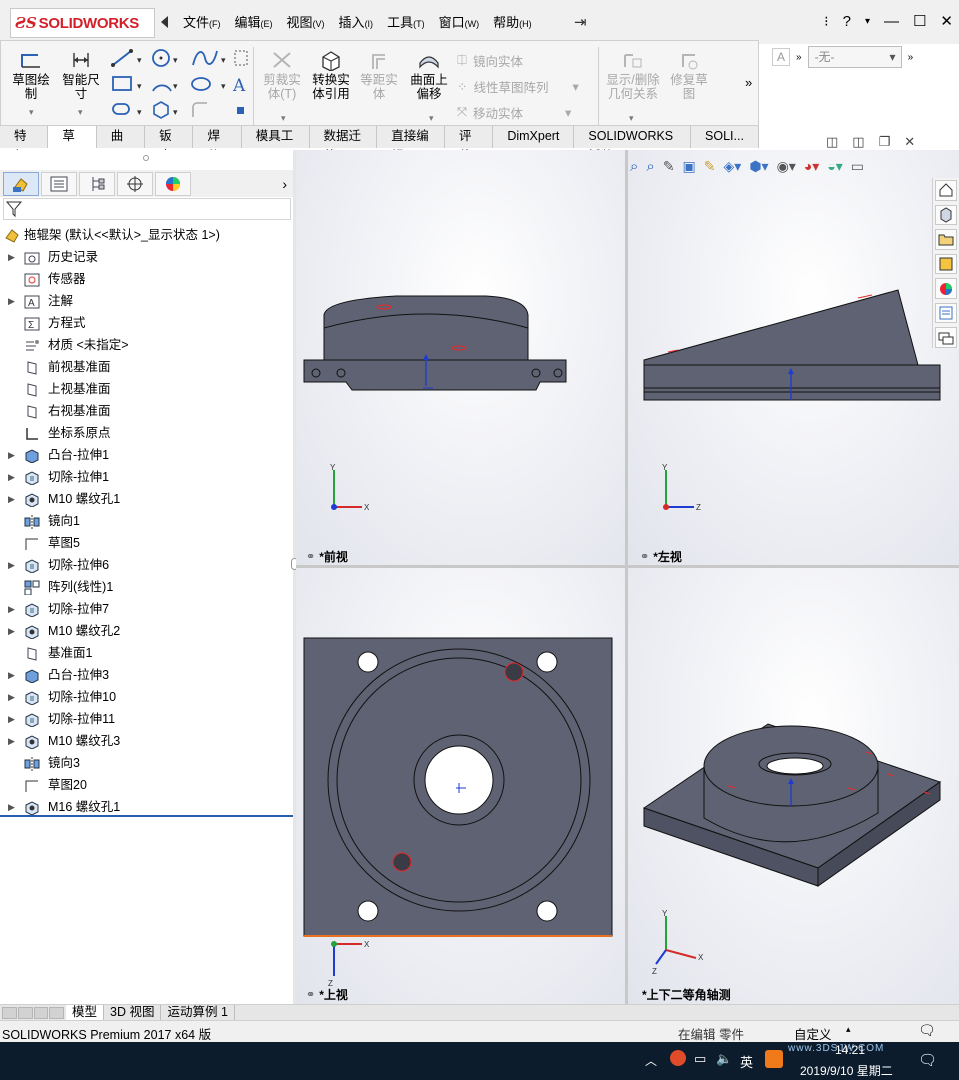  Describe the element at coordinates (927, 1060) in the screenshot. I see `notification-icon: 🗨` at that location.